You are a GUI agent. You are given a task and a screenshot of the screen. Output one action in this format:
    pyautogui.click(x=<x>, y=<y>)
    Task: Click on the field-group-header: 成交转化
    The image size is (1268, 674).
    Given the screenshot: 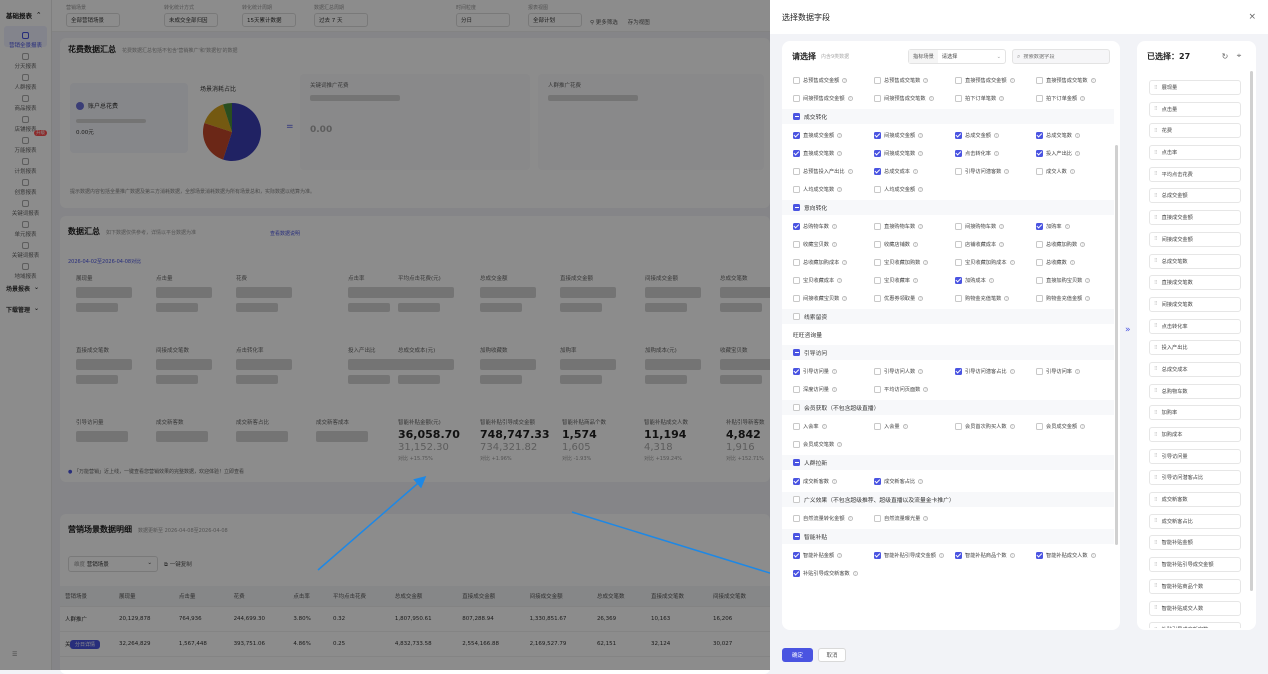 What is the action you would take?
    pyautogui.click(x=948, y=116)
    